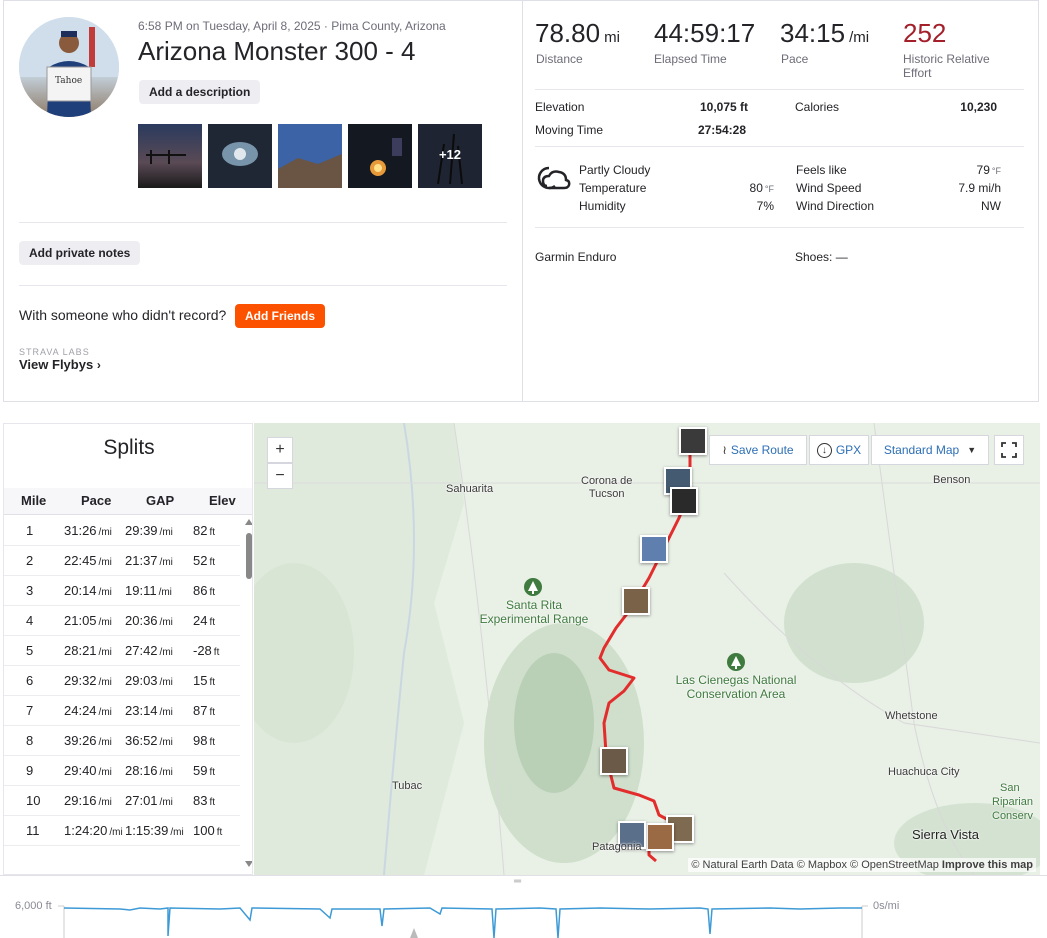 The width and height of the screenshot is (1047, 938). I want to click on table-row: 5 28:21/mi 27:42/mi -28 ft, so click(122, 650).